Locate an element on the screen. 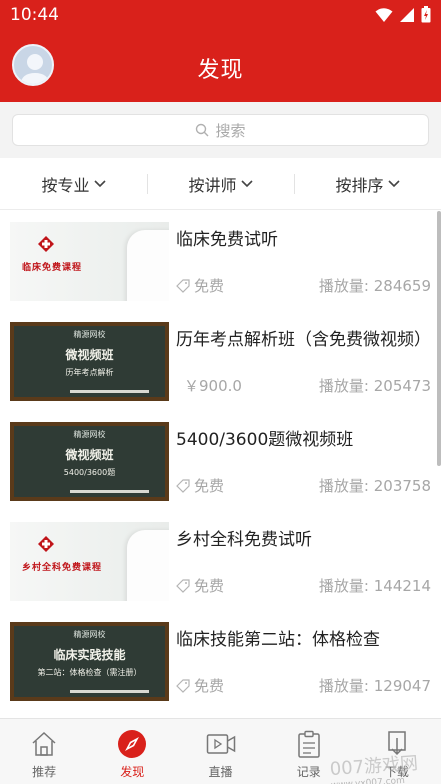 The height and width of the screenshot is (784, 441). course-thumbnail: 精源网校 微视频班 5400/3600题 is located at coordinates (89, 461).